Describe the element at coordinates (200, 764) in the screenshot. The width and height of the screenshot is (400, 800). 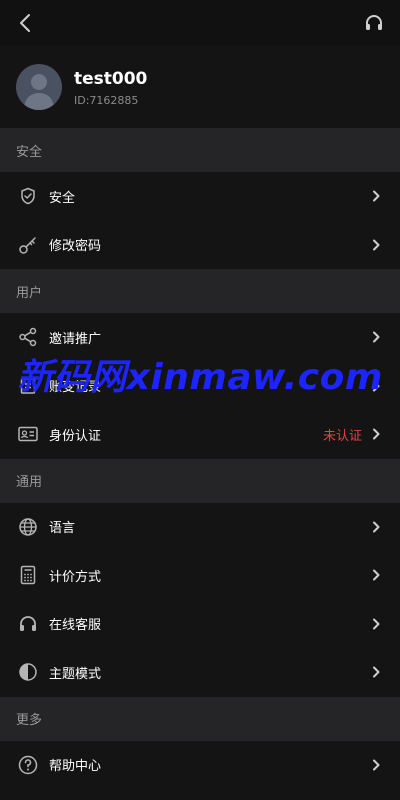
I see `menu-item-help-center: 帮助中心` at that location.